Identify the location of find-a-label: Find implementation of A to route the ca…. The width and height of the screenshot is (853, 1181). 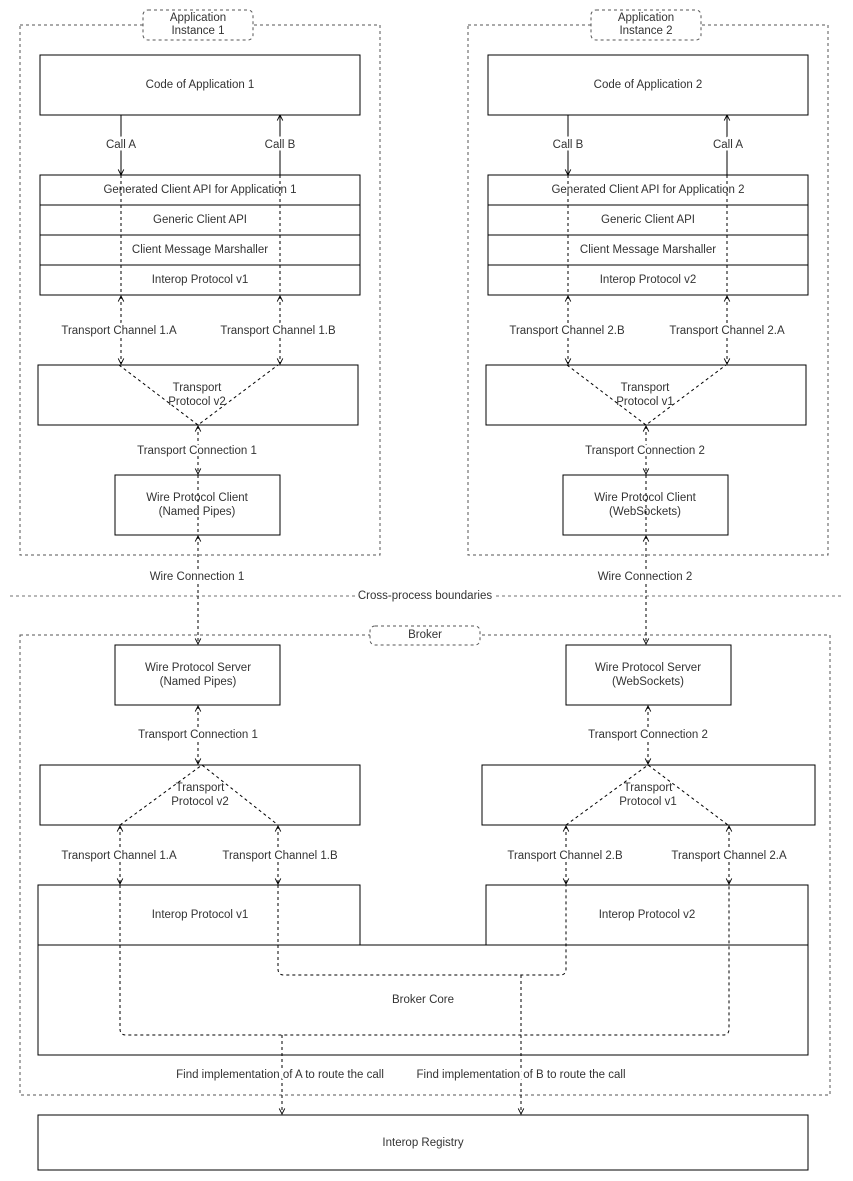
(280, 1075).